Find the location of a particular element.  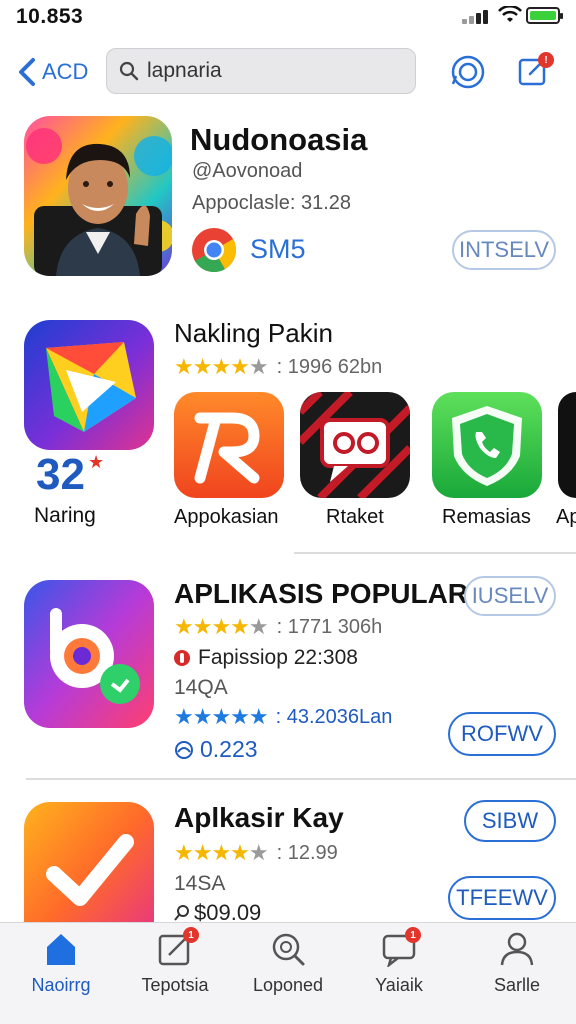

tab-edit: 1 Tepotsia is located at coordinates (175, 969).